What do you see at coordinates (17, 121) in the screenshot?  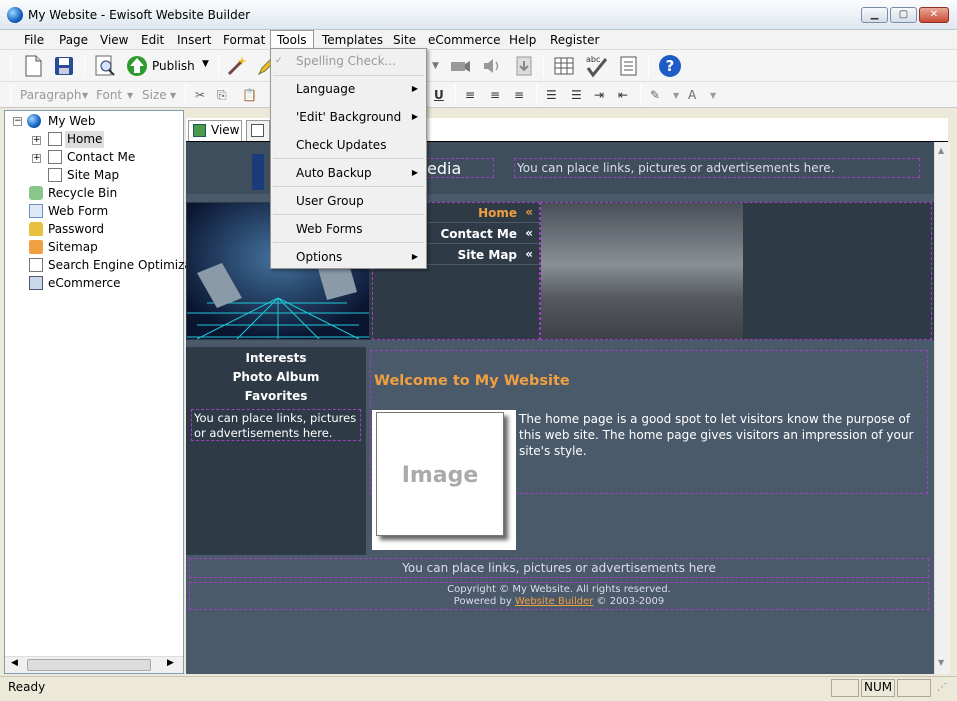 I see `tree-collapse-icon: −` at bounding box center [17, 121].